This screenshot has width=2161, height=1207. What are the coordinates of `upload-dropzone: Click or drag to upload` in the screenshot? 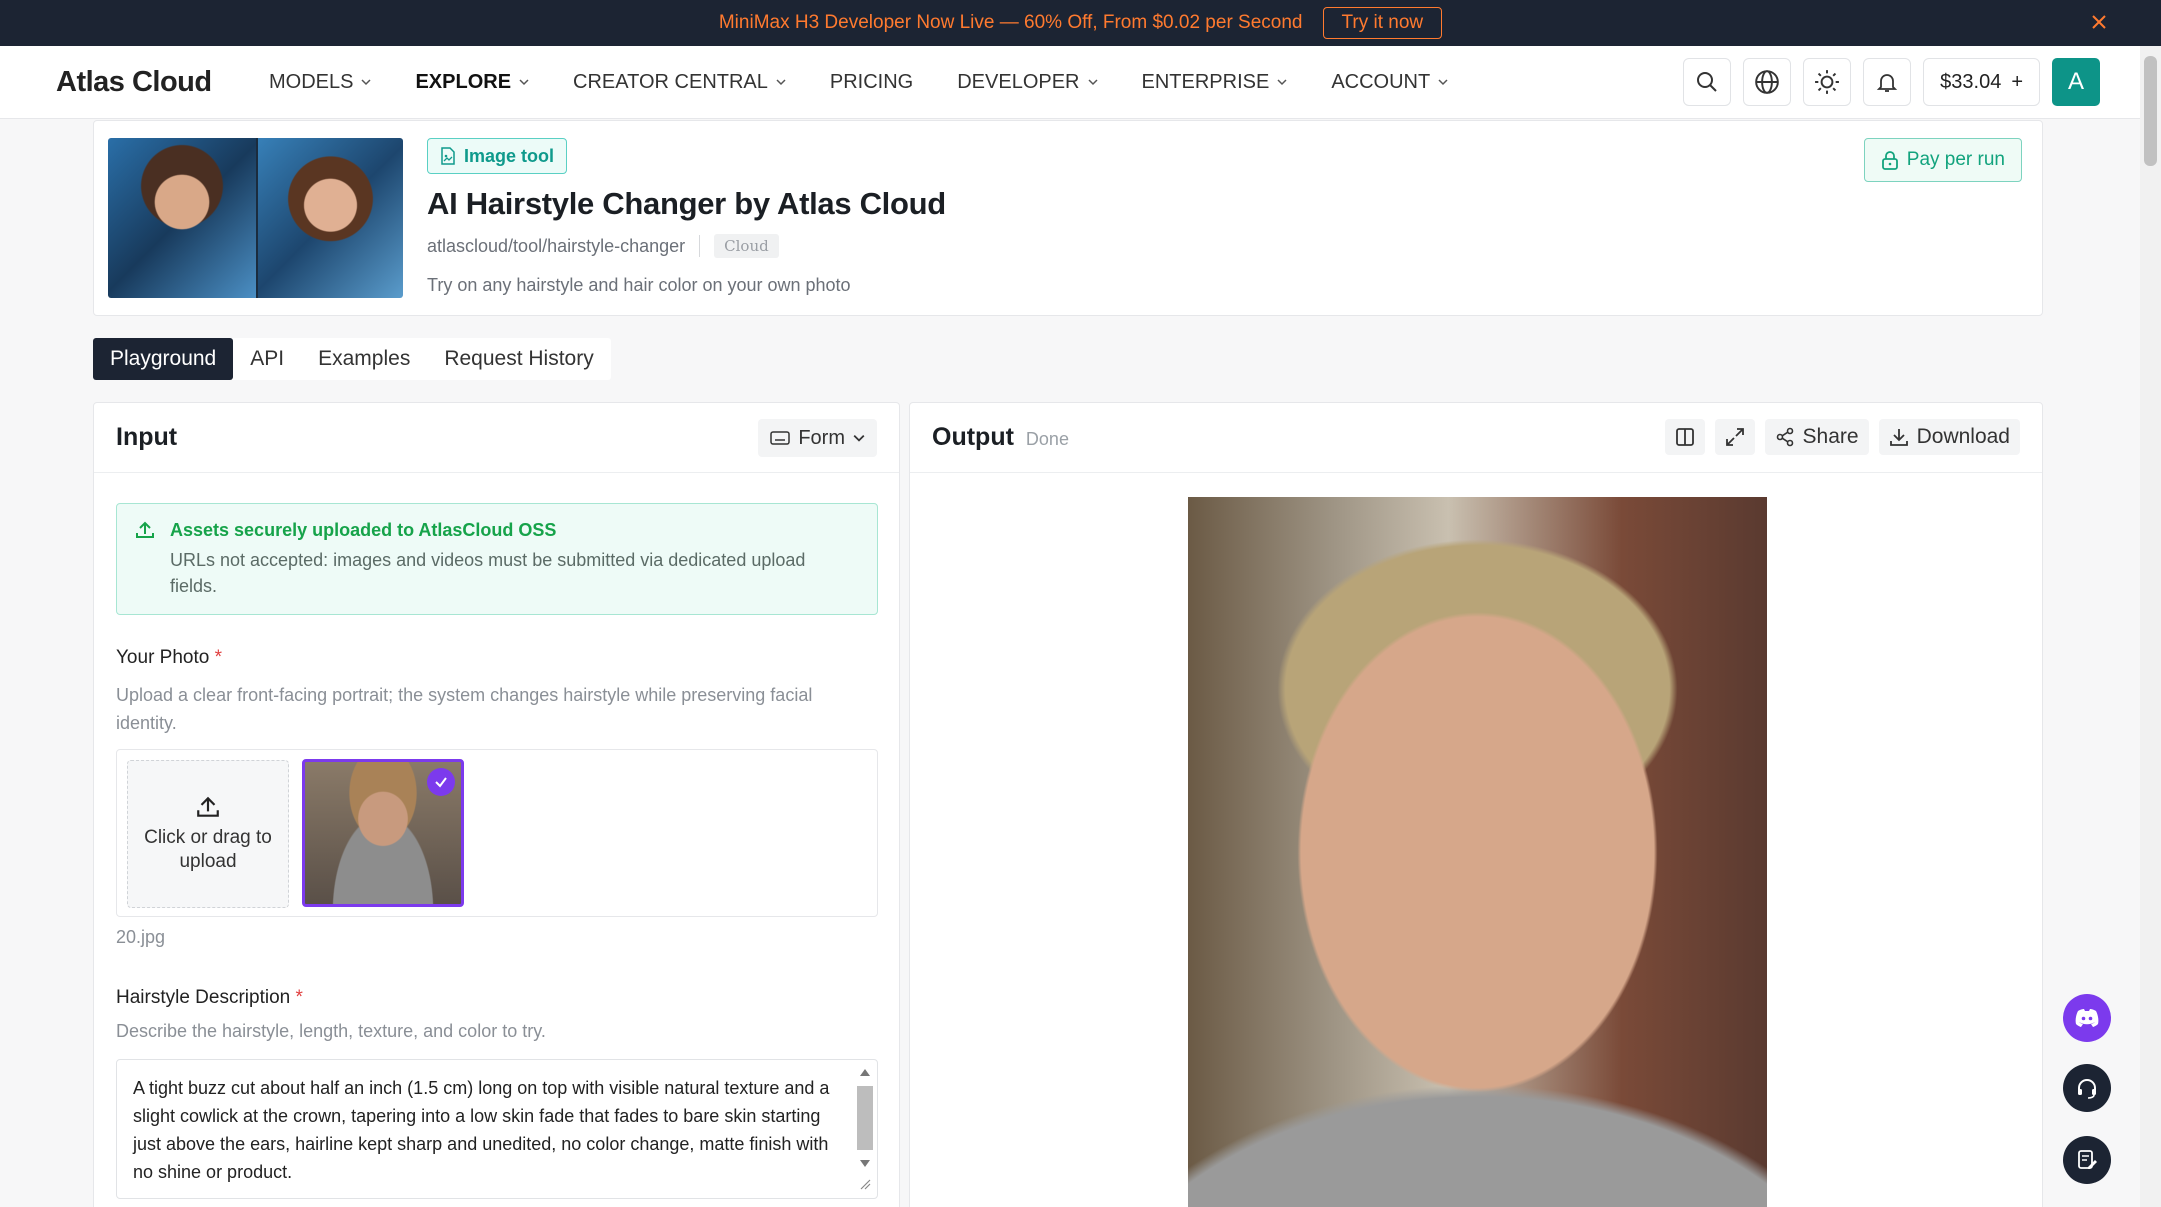 It's located at (208, 834).